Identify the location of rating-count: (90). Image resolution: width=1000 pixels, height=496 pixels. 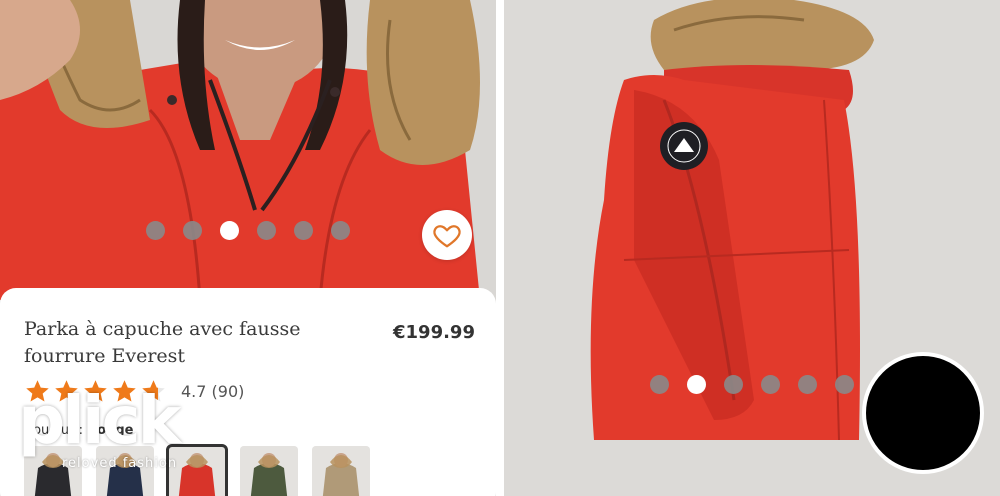
(228, 391).